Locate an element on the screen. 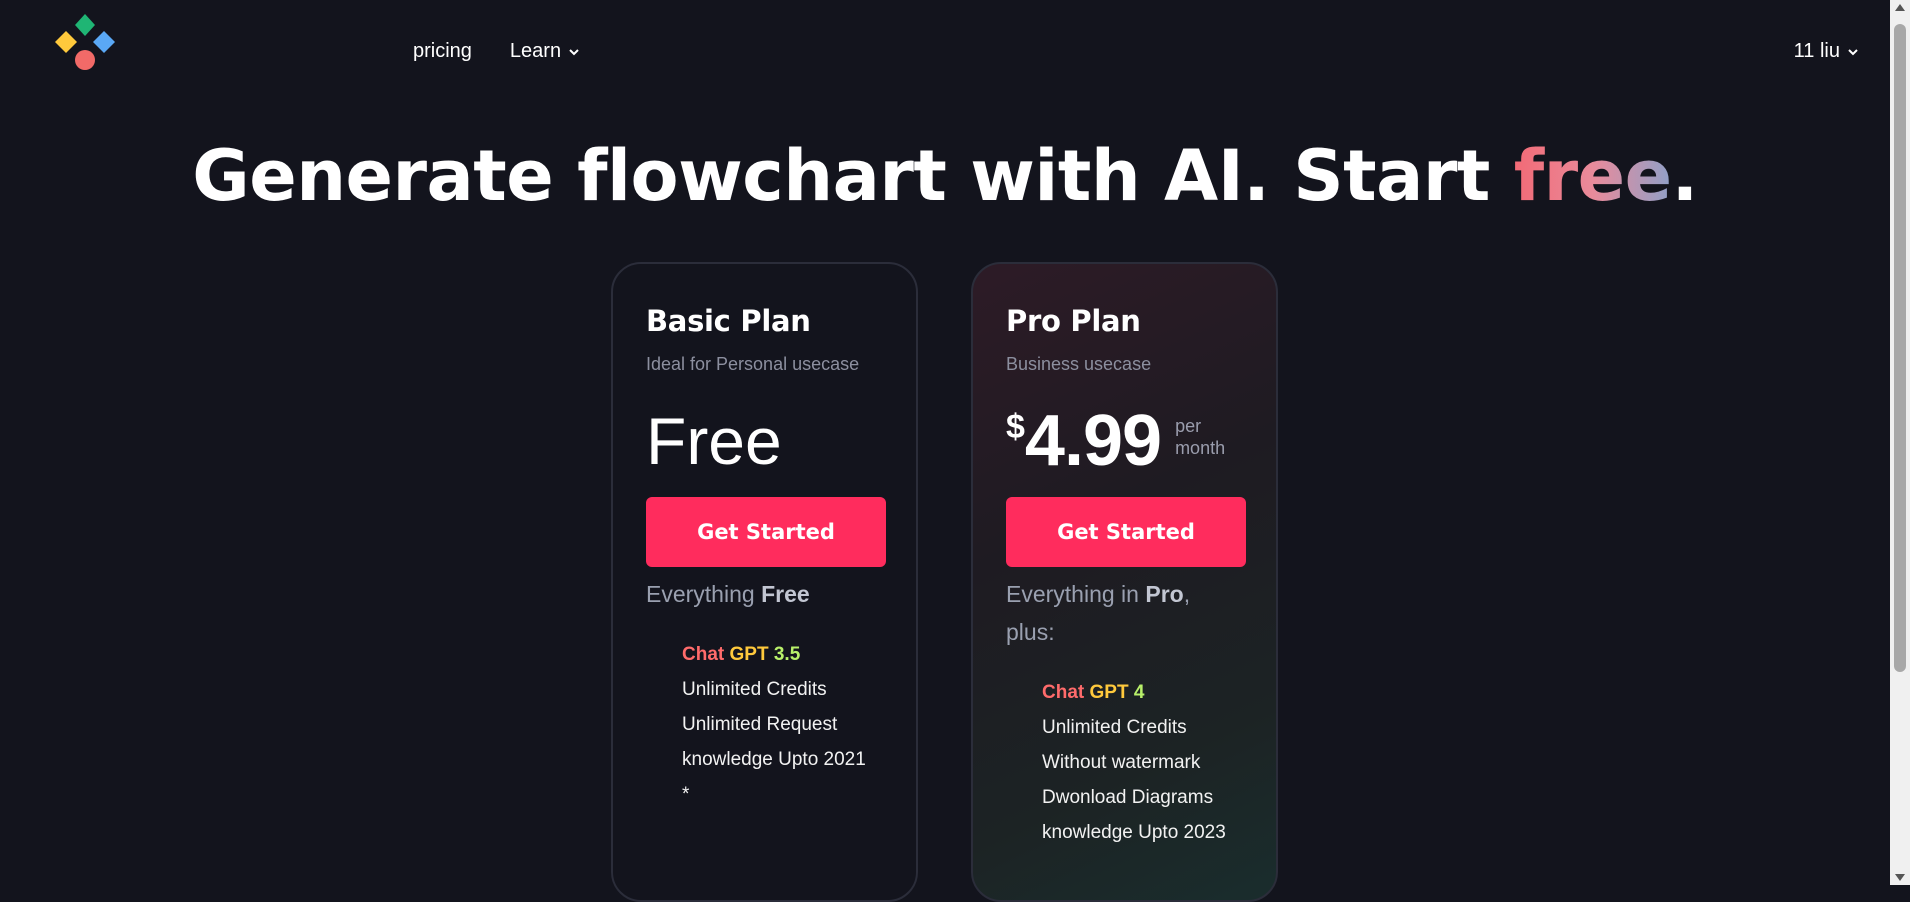 This screenshot has width=1910, height=902. scroll-down-arrow-icon is located at coordinates (1900, 877).